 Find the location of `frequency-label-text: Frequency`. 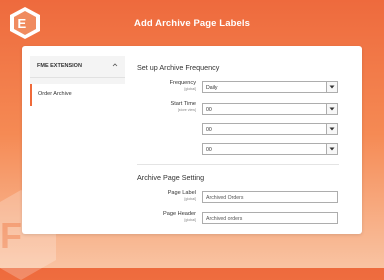

frequency-label-text: Frequency is located at coordinates (182, 83).